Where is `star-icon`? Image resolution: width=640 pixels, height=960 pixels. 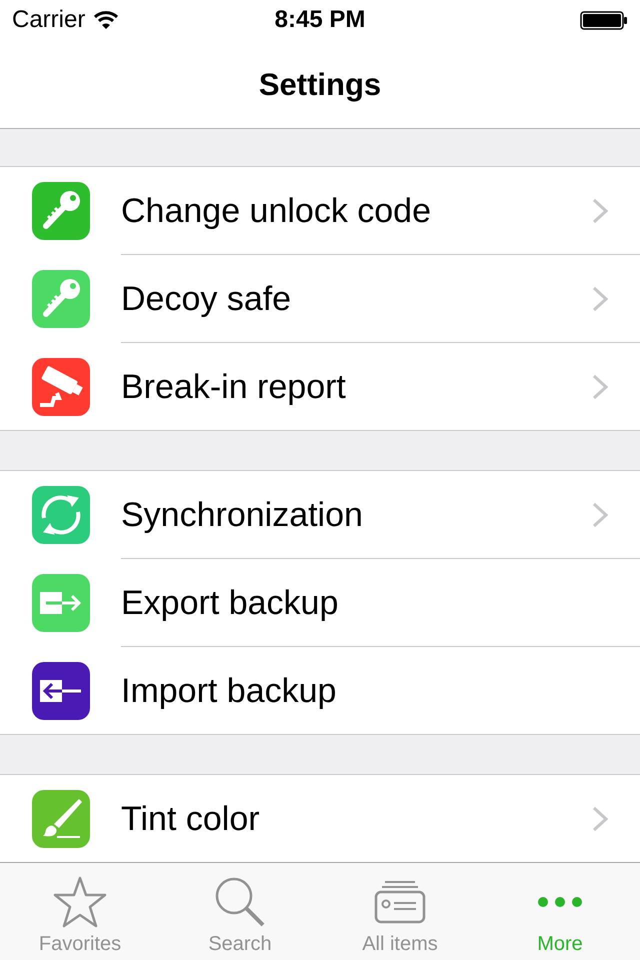
star-icon is located at coordinates (80, 902).